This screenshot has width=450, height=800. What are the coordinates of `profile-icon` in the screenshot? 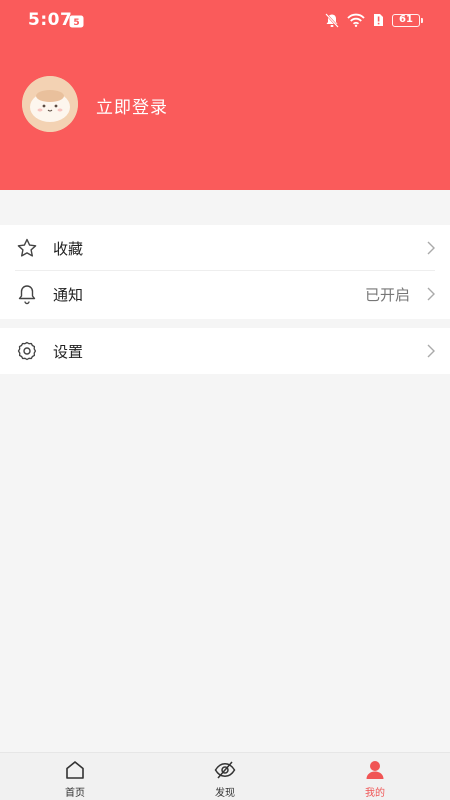 It's located at (375, 770).